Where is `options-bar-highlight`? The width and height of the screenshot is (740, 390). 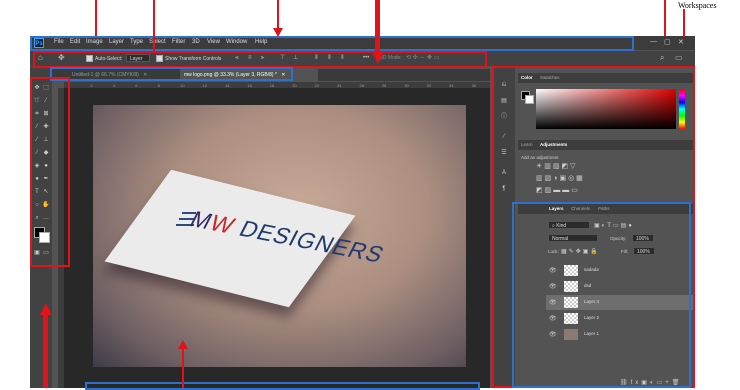
options-bar-highlight is located at coordinates (260, 59).